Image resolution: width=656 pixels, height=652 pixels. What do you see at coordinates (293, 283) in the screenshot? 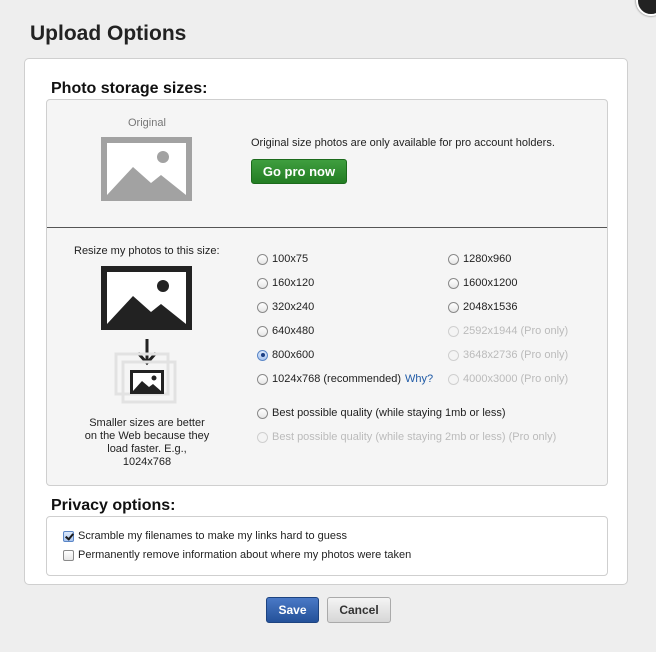
I see `size-option-label: 160x120` at bounding box center [293, 283].